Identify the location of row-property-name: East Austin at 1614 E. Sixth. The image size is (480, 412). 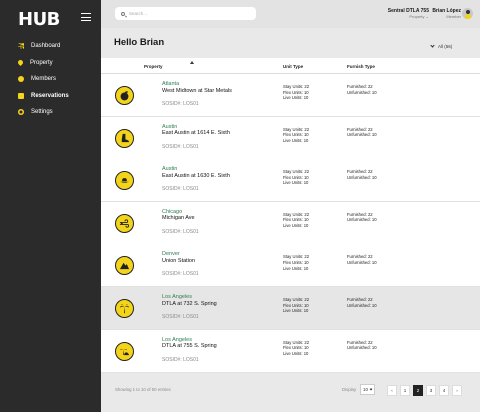
(196, 133).